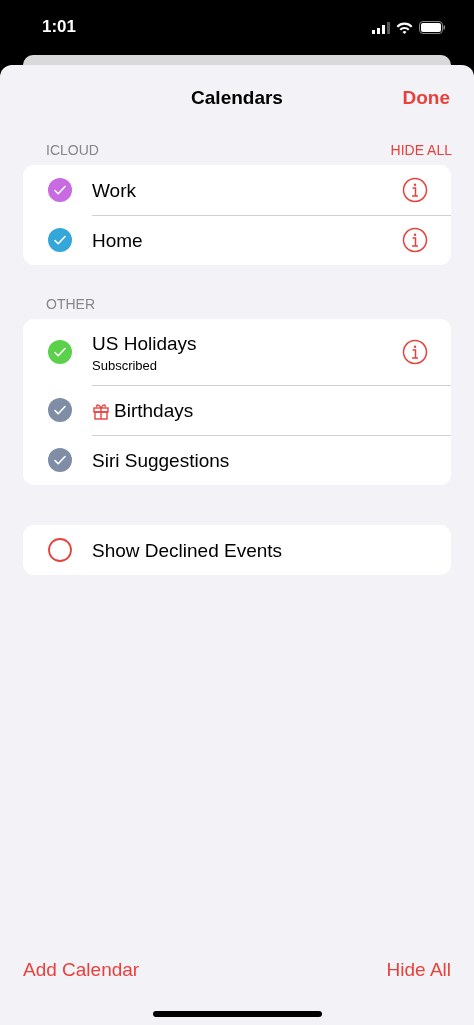 The width and height of the screenshot is (474, 1025). I want to click on sheet-title: Calendars, so click(237, 98).